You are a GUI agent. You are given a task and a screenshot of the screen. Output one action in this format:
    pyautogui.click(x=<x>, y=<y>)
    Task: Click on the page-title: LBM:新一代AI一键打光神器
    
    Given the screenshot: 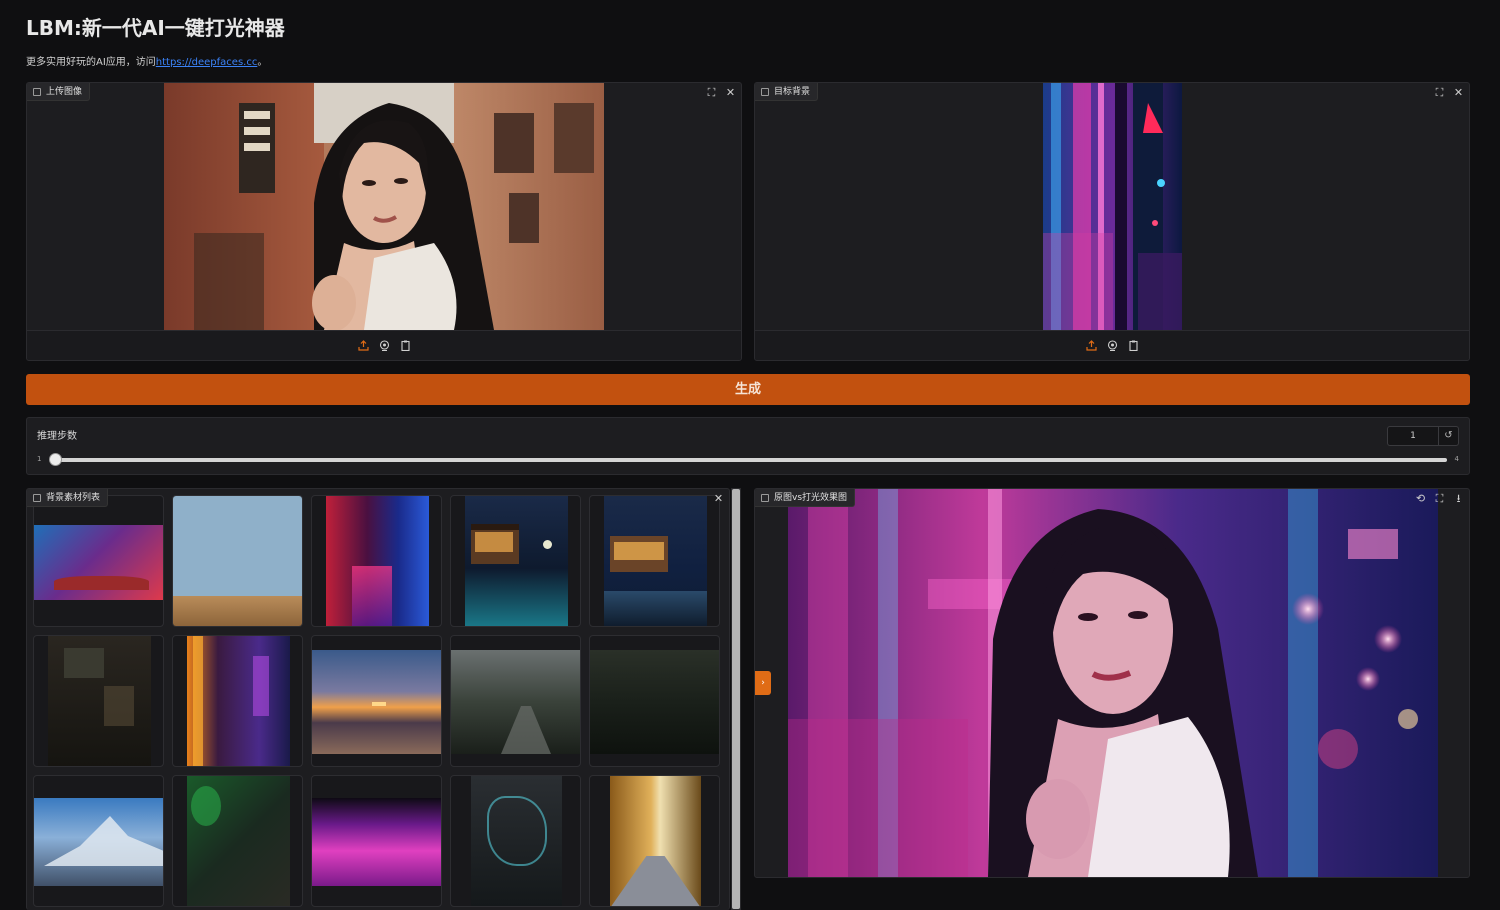 What is the action you would take?
    pyautogui.click(x=155, y=28)
    